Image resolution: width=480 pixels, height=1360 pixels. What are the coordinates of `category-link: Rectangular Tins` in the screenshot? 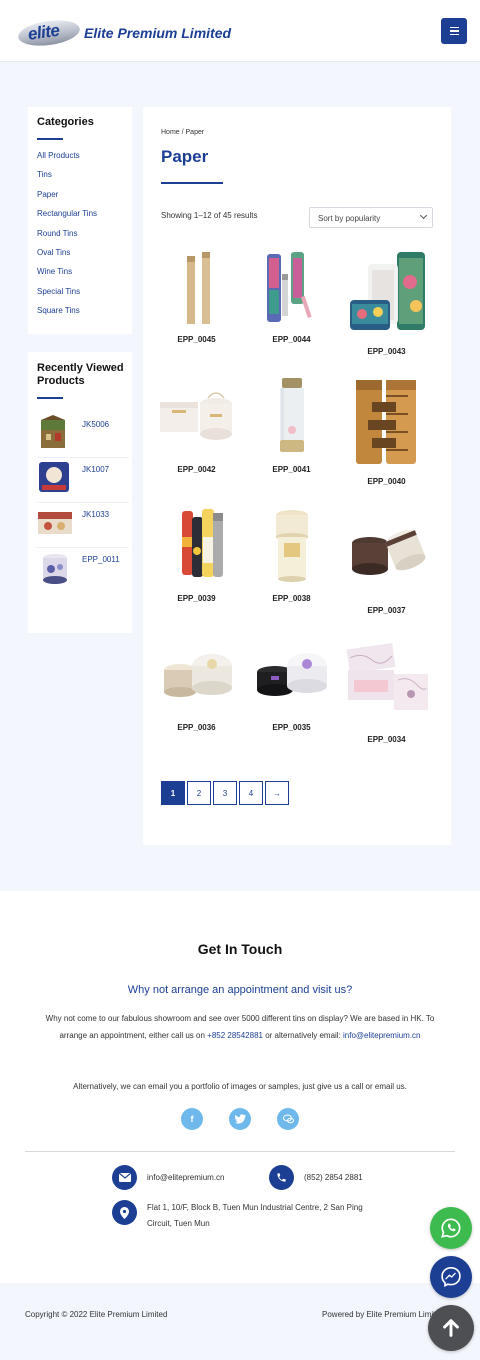 It's located at (80, 217).